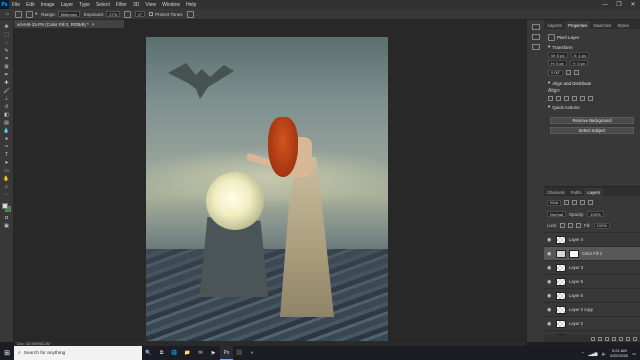 The image size is (640, 360). What do you see at coordinates (18, 14) in the screenshot?
I see `burn-tool-icon` at bounding box center [18, 14].